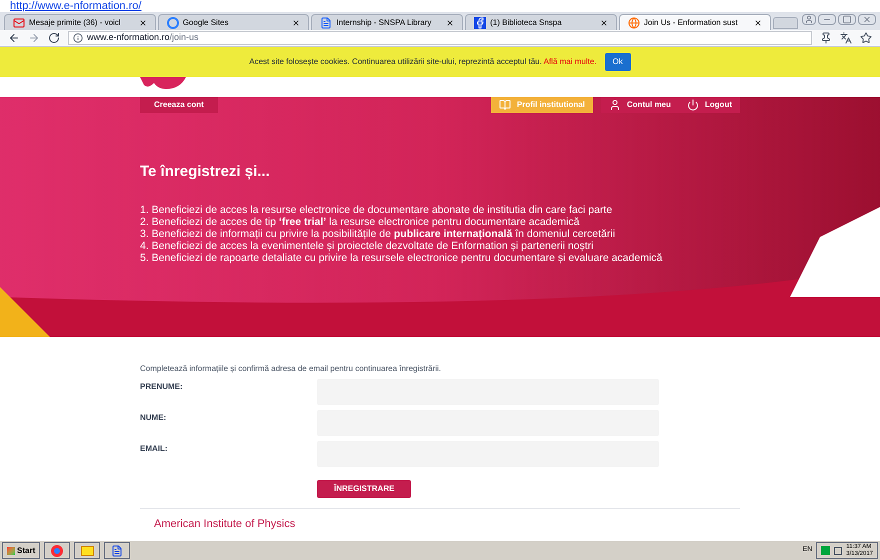 The image size is (880, 560). I want to click on ok-button: Ok, so click(617, 62).